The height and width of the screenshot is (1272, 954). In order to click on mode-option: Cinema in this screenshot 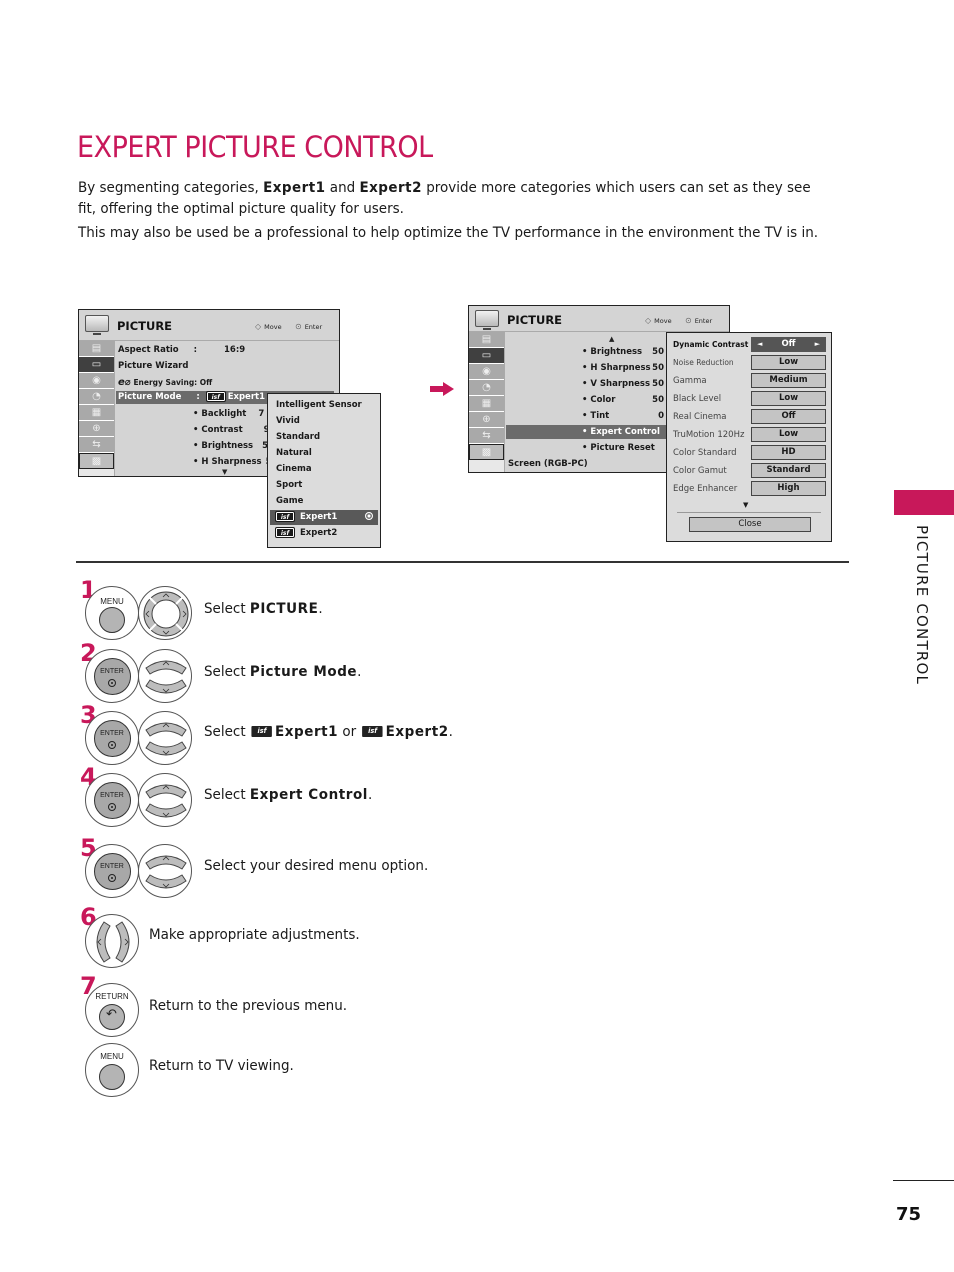, I will do `click(294, 469)`.